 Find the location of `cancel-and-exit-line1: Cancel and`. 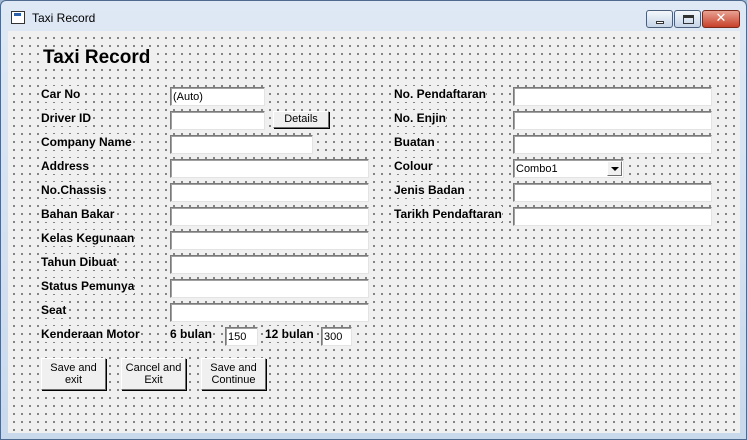

cancel-and-exit-line1: Cancel and is located at coordinates (153, 368).